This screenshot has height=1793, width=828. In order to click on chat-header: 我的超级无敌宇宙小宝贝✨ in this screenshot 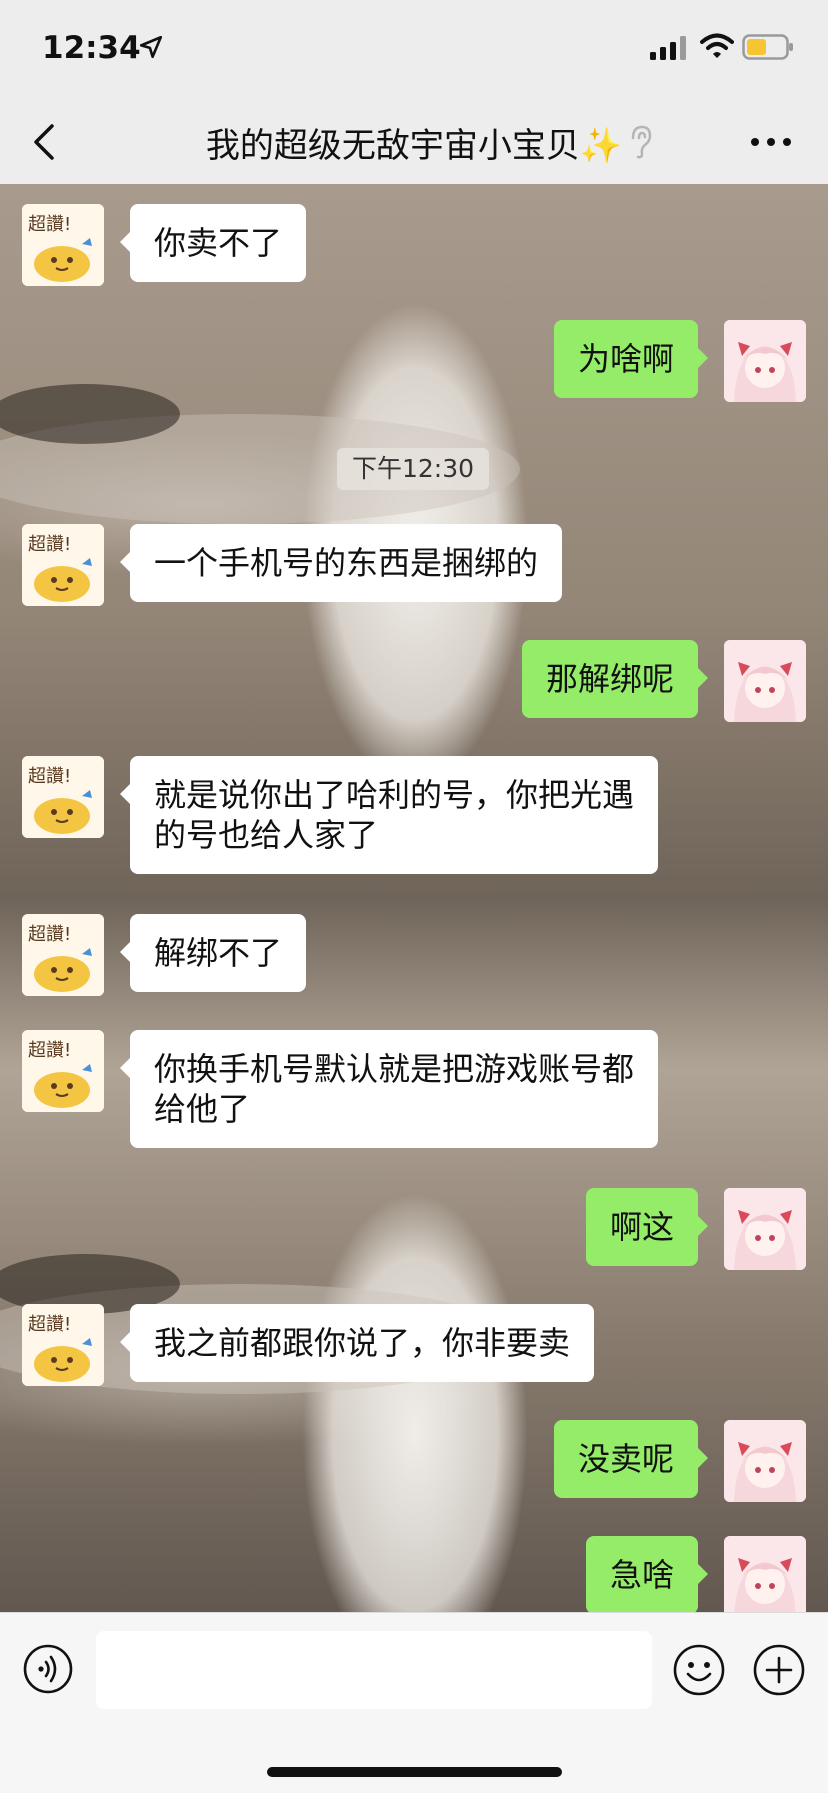, I will do `click(414, 142)`.